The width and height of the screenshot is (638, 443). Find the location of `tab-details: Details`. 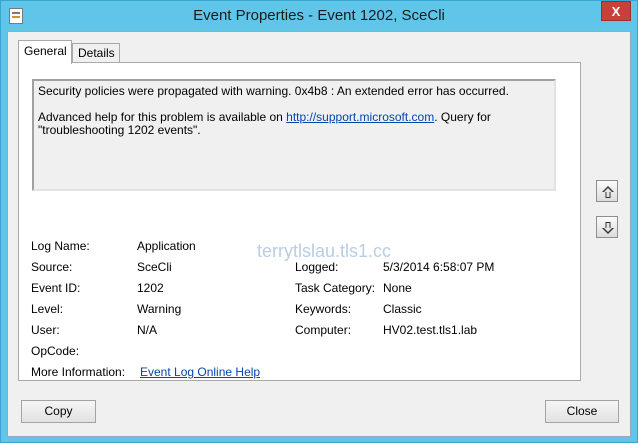

tab-details: Details is located at coordinates (96, 53).